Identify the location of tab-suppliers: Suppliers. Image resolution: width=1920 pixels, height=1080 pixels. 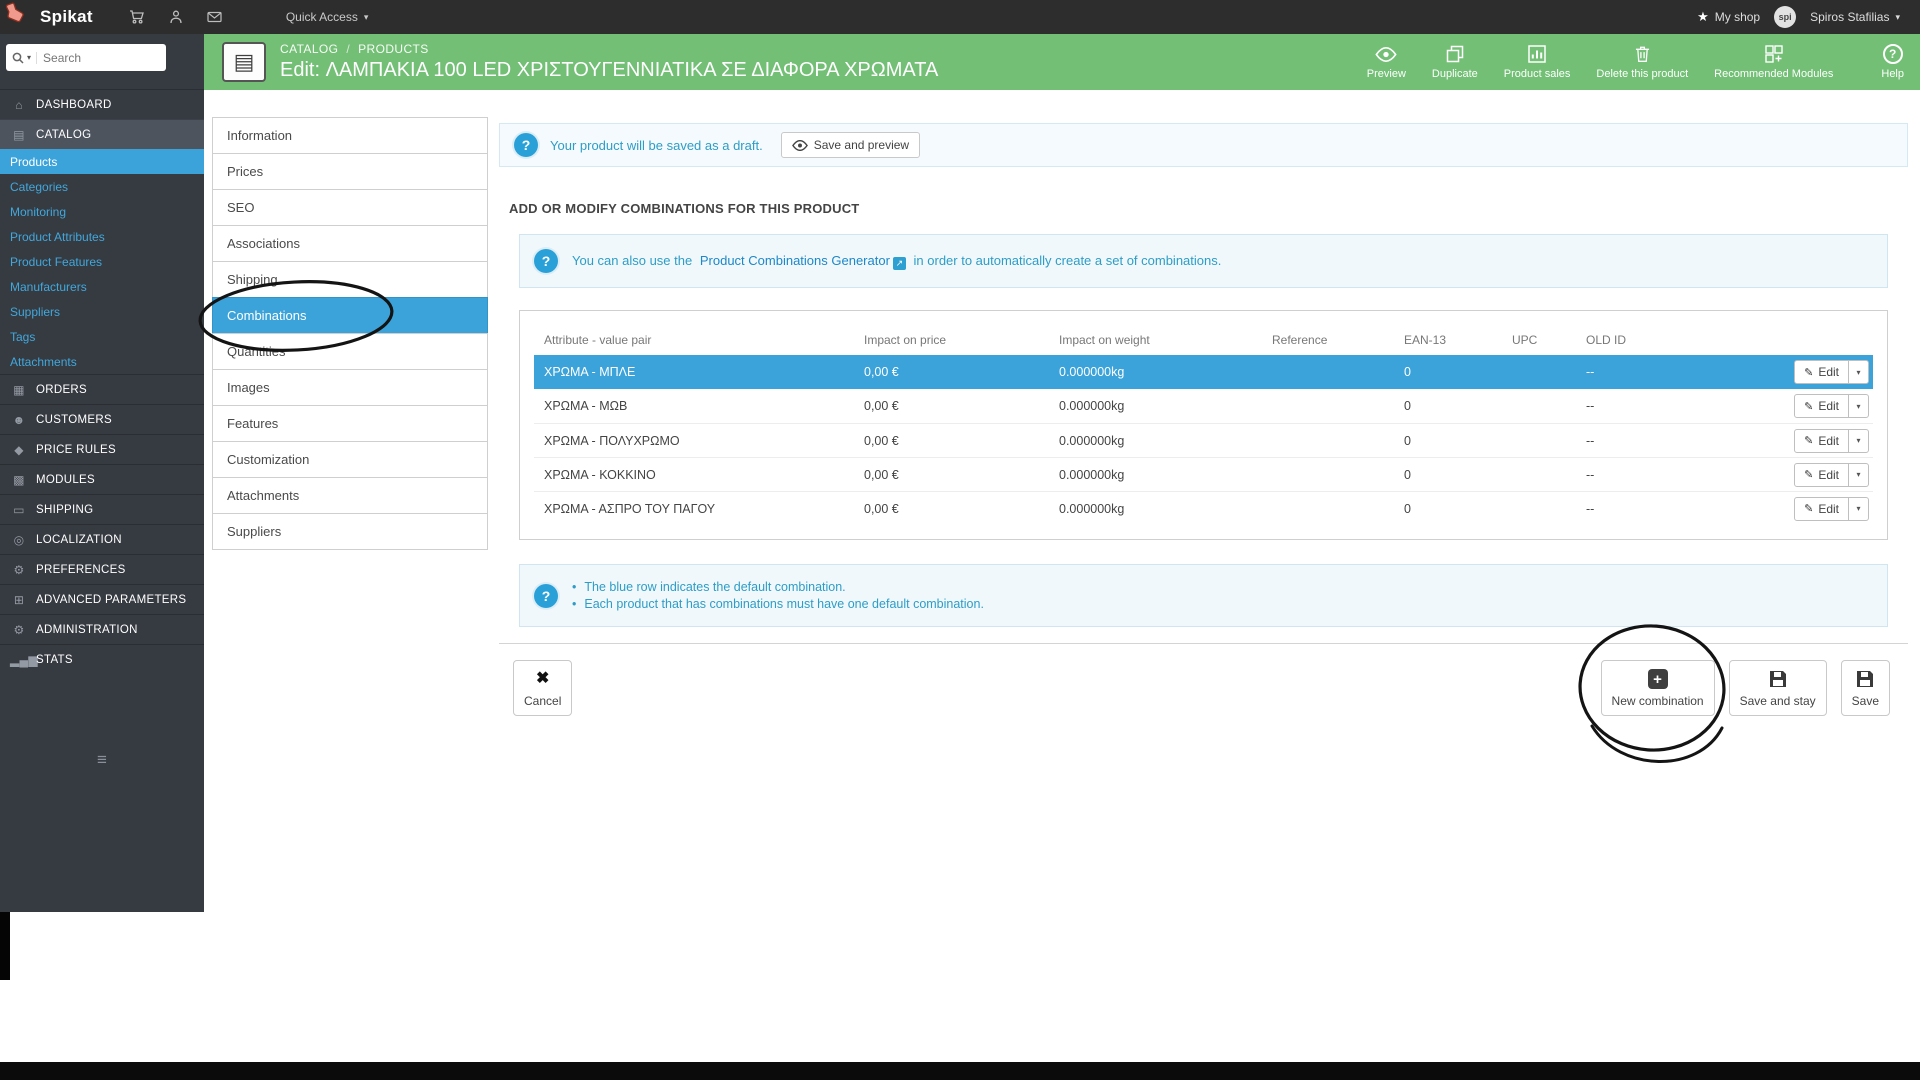
(350, 531).